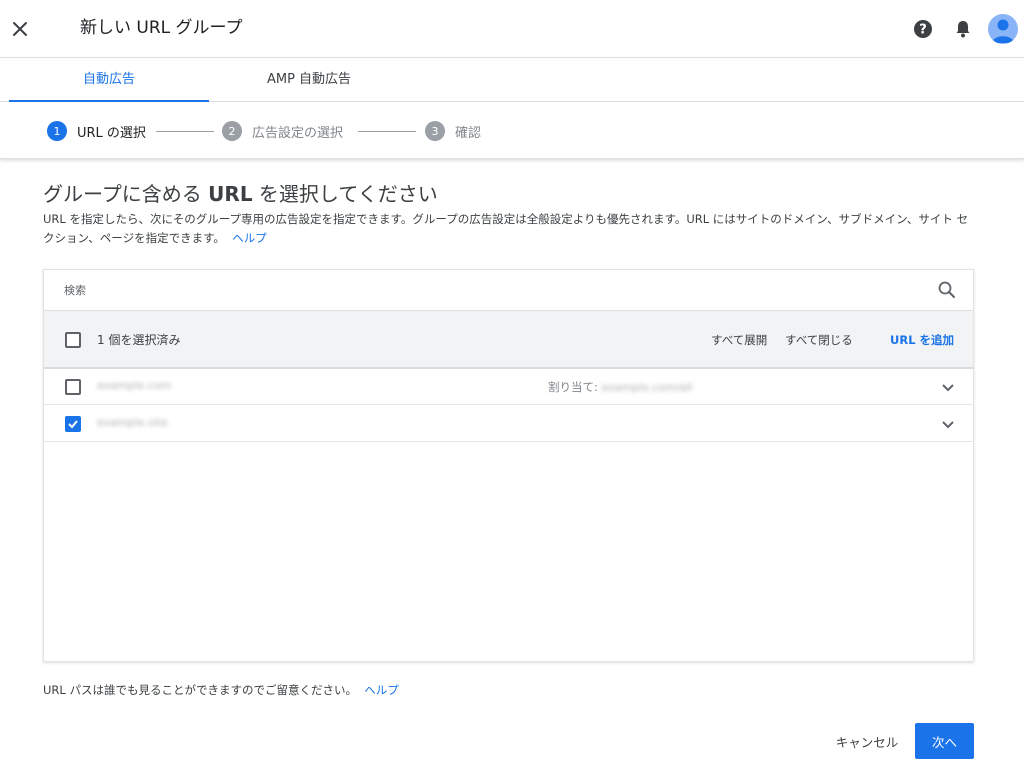 This screenshot has width=1024, height=773. I want to click on expand-all-button: すべて展開, so click(739, 340).